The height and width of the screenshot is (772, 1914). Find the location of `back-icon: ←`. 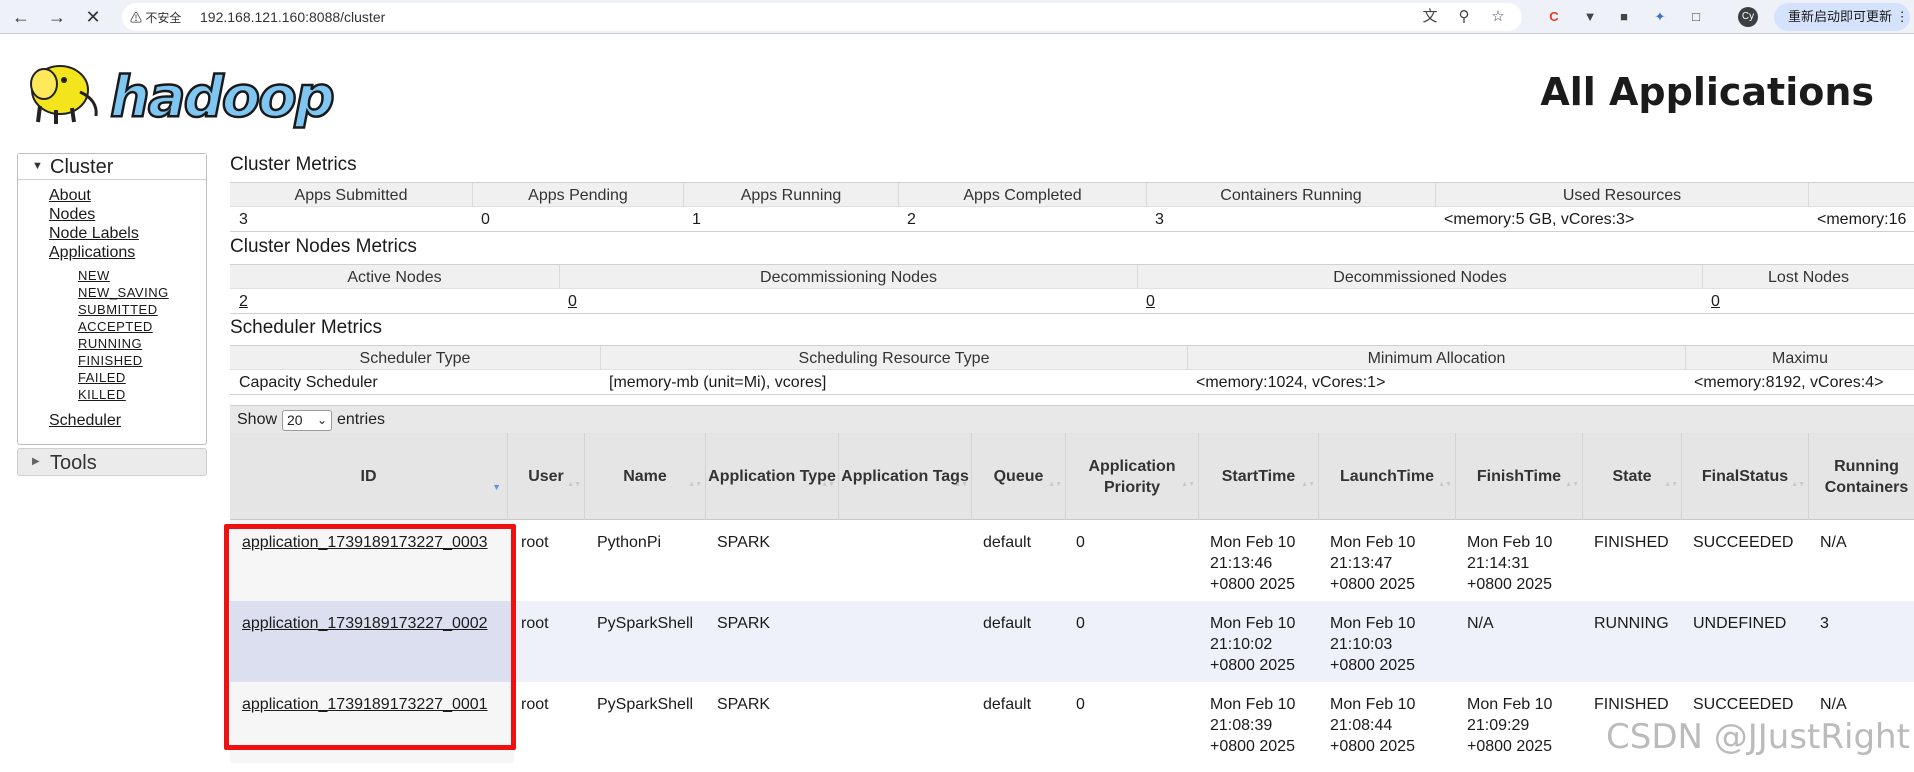

back-icon: ← is located at coordinates (21, 17).